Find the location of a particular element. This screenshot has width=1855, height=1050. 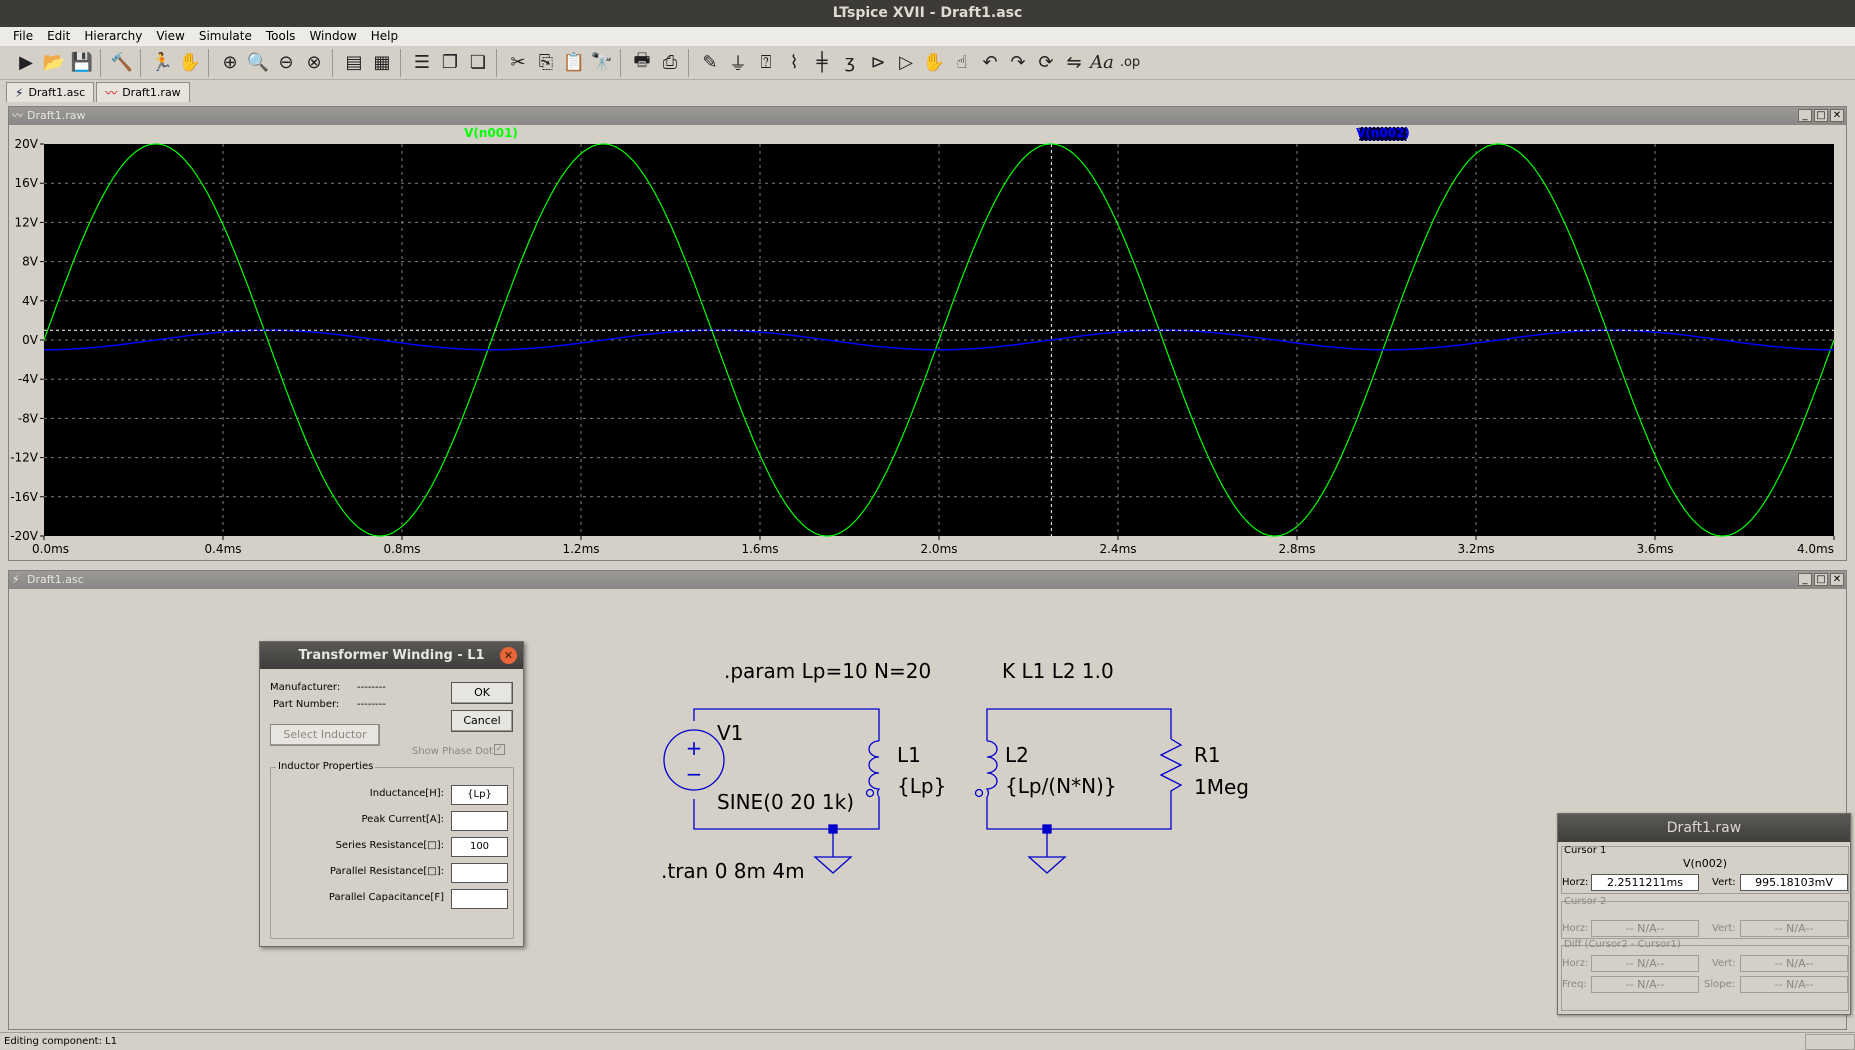

find-icon: 🔭 is located at coordinates (602, 63).